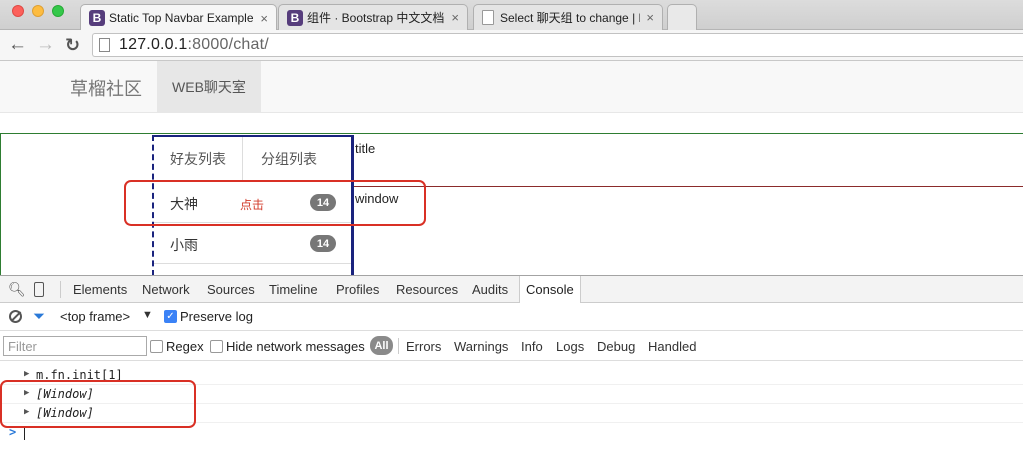  I want to click on reload-icon: ↻, so click(72, 45).